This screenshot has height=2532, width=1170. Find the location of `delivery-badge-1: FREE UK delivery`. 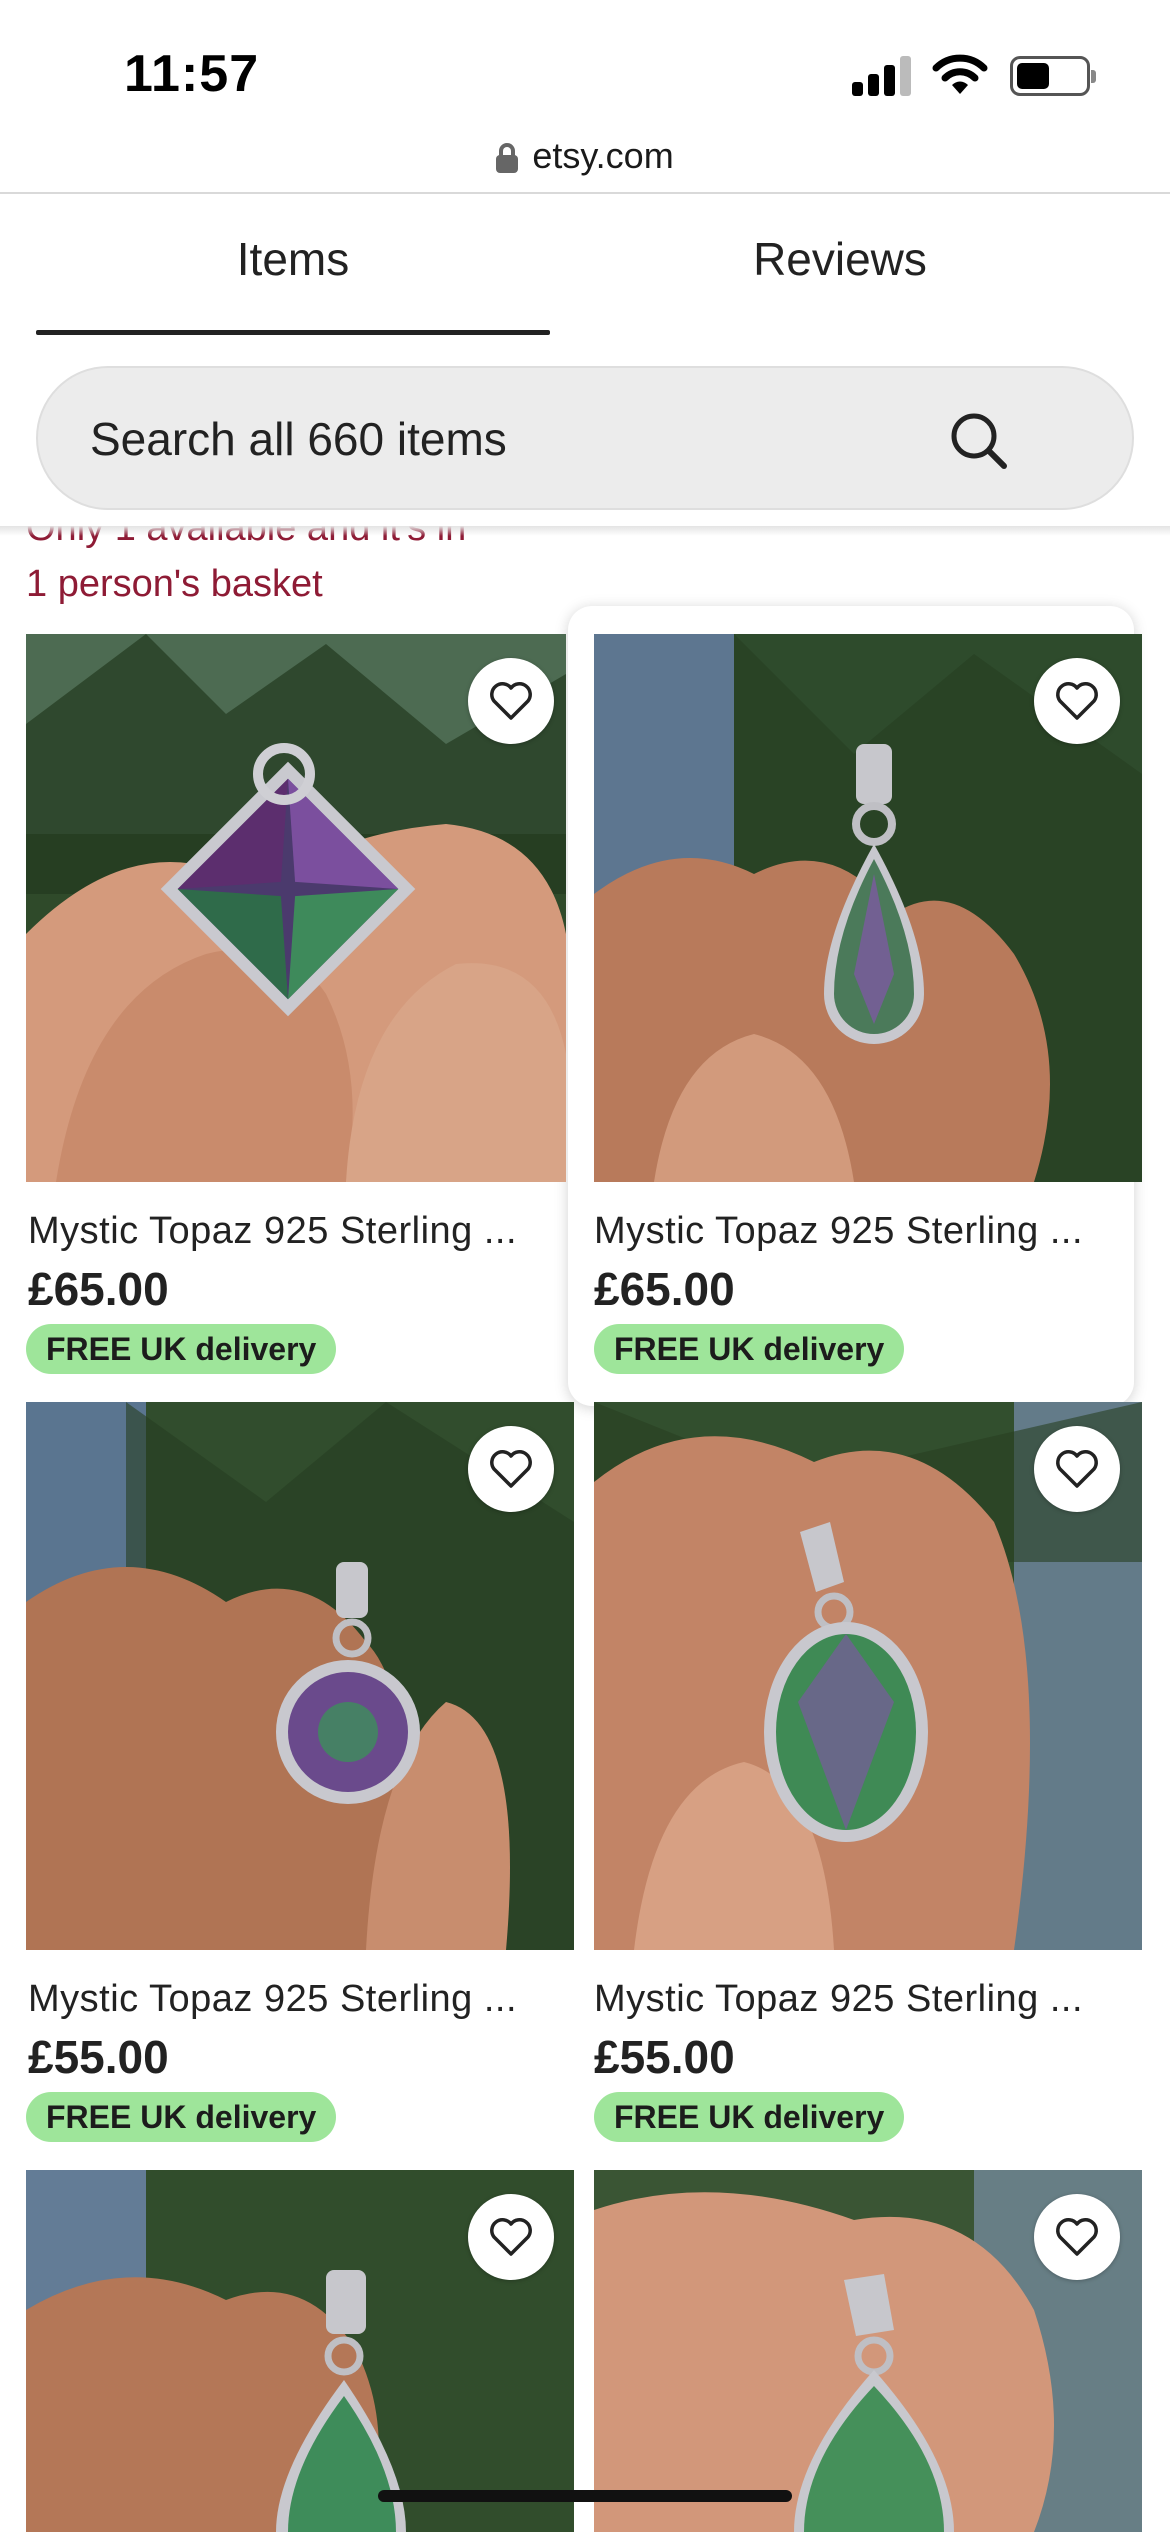

delivery-badge-1: FREE UK delivery is located at coordinates (181, 1349).